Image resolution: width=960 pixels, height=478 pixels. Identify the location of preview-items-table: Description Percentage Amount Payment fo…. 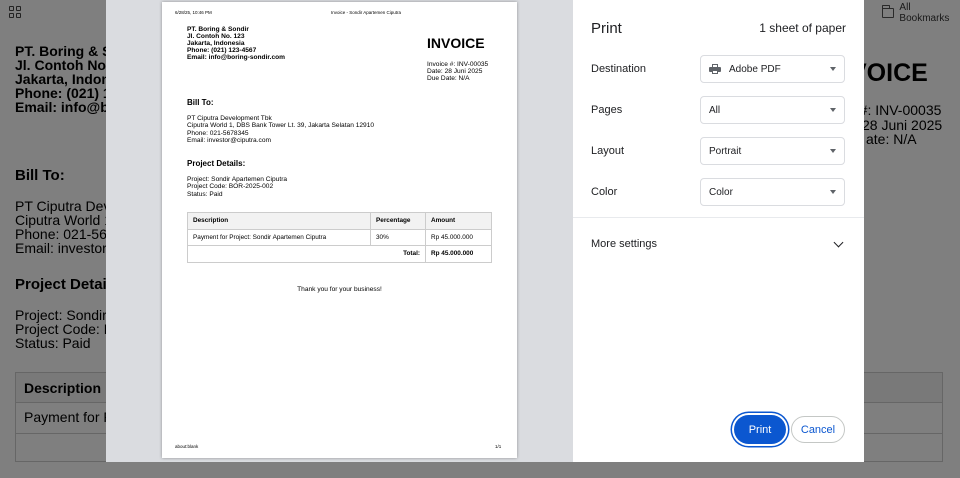
(339, 237).